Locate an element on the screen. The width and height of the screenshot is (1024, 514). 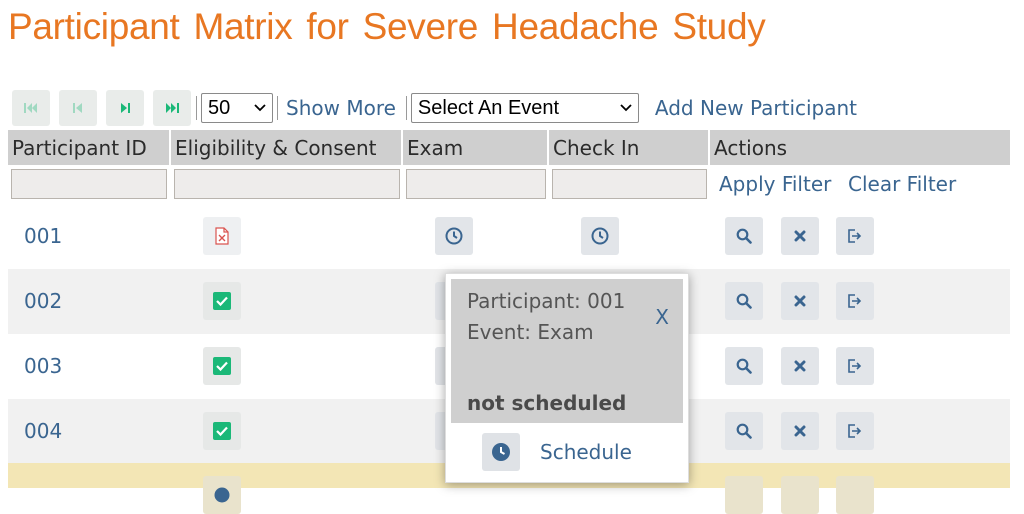
event-select: Select An Event is located at coordinates (524, 108).